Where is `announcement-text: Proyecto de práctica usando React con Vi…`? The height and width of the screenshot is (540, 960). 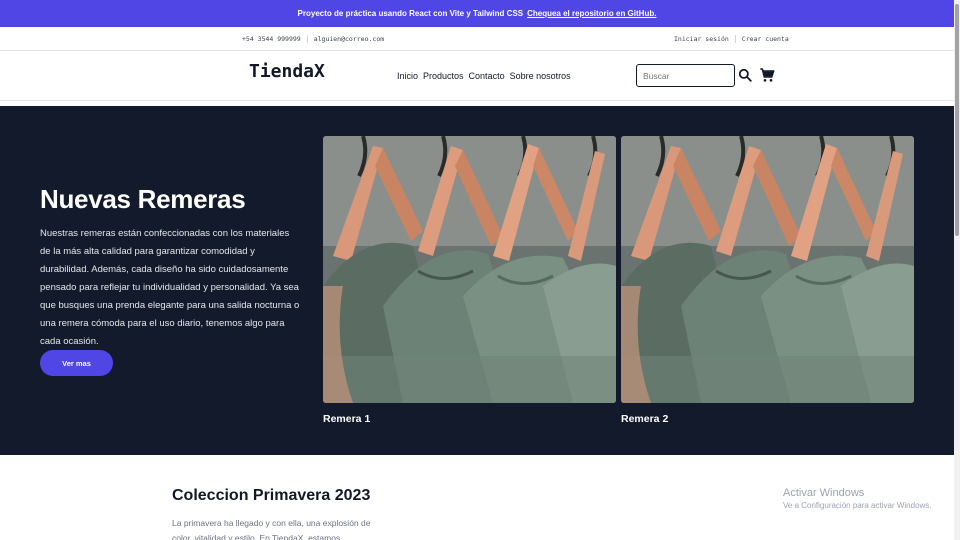 announcement-text: Proyecto de práctica usando React con Vi… is located at coordinates (410, 13).